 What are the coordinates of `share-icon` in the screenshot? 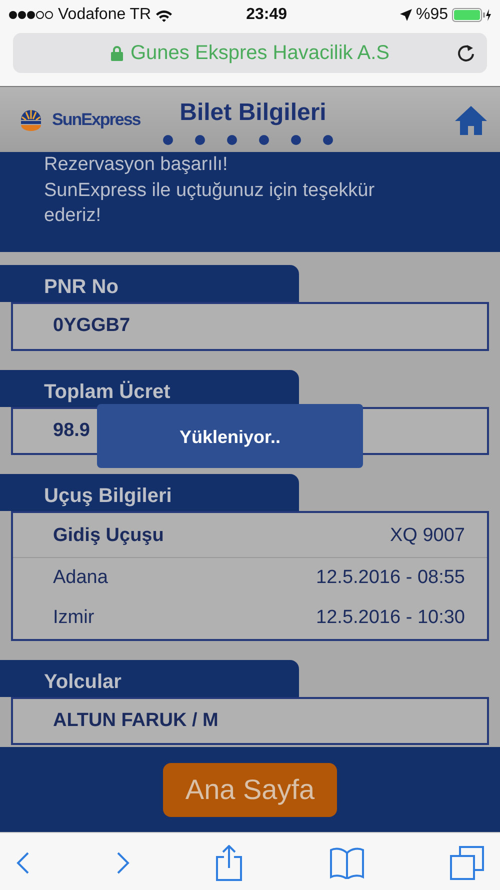 It's located at (229, 862).